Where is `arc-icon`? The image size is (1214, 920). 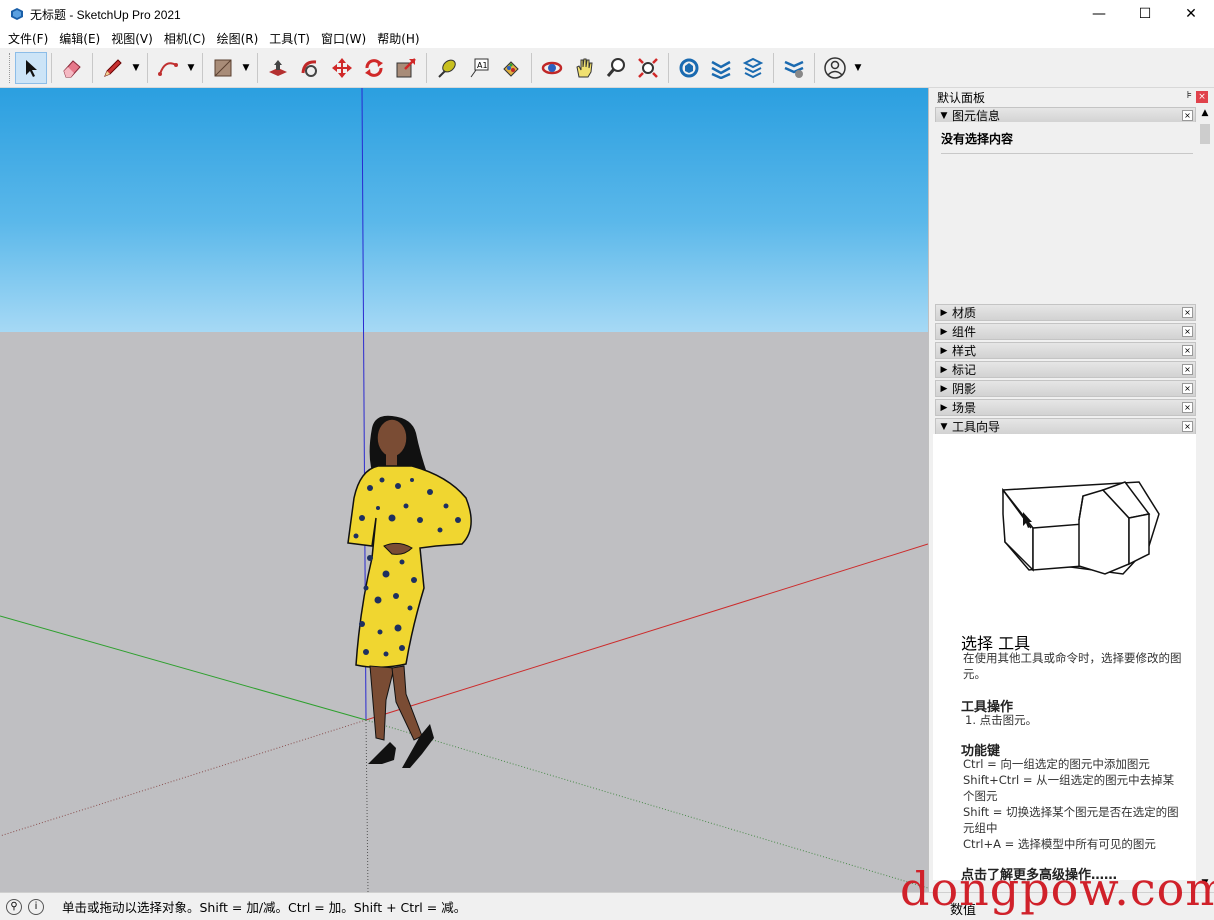 arc-icon is located at coordinates (168, 68).